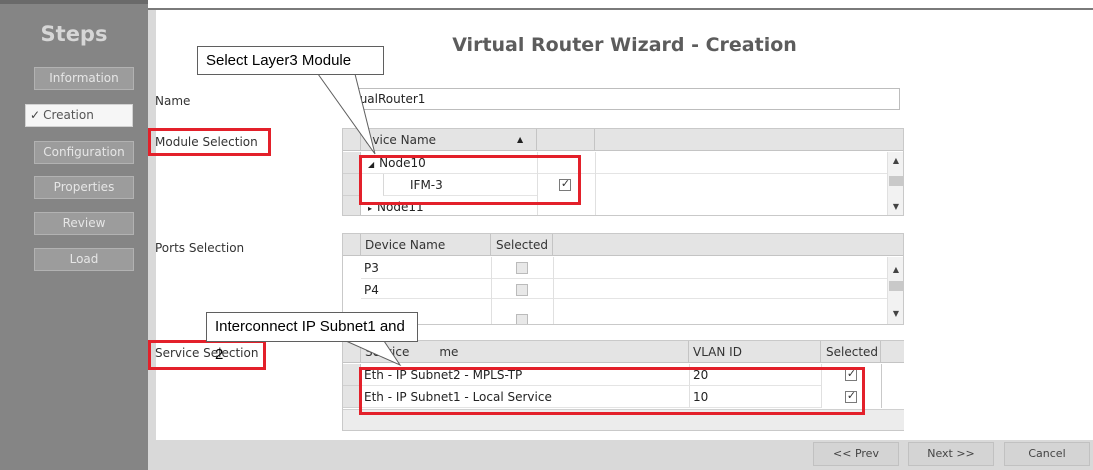  What do you see at coordinates (520, 139) in the screenshot?
I see `sort-ascending-icon: ▲` at bounding box center [520, 139].